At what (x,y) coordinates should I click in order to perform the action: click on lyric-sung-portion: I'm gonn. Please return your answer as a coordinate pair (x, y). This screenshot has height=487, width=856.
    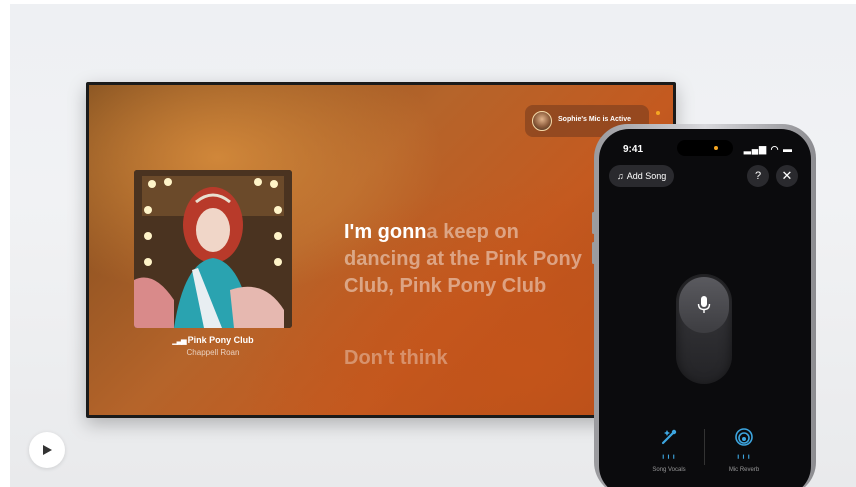
    Looking at the image, I should click on (385, 232).